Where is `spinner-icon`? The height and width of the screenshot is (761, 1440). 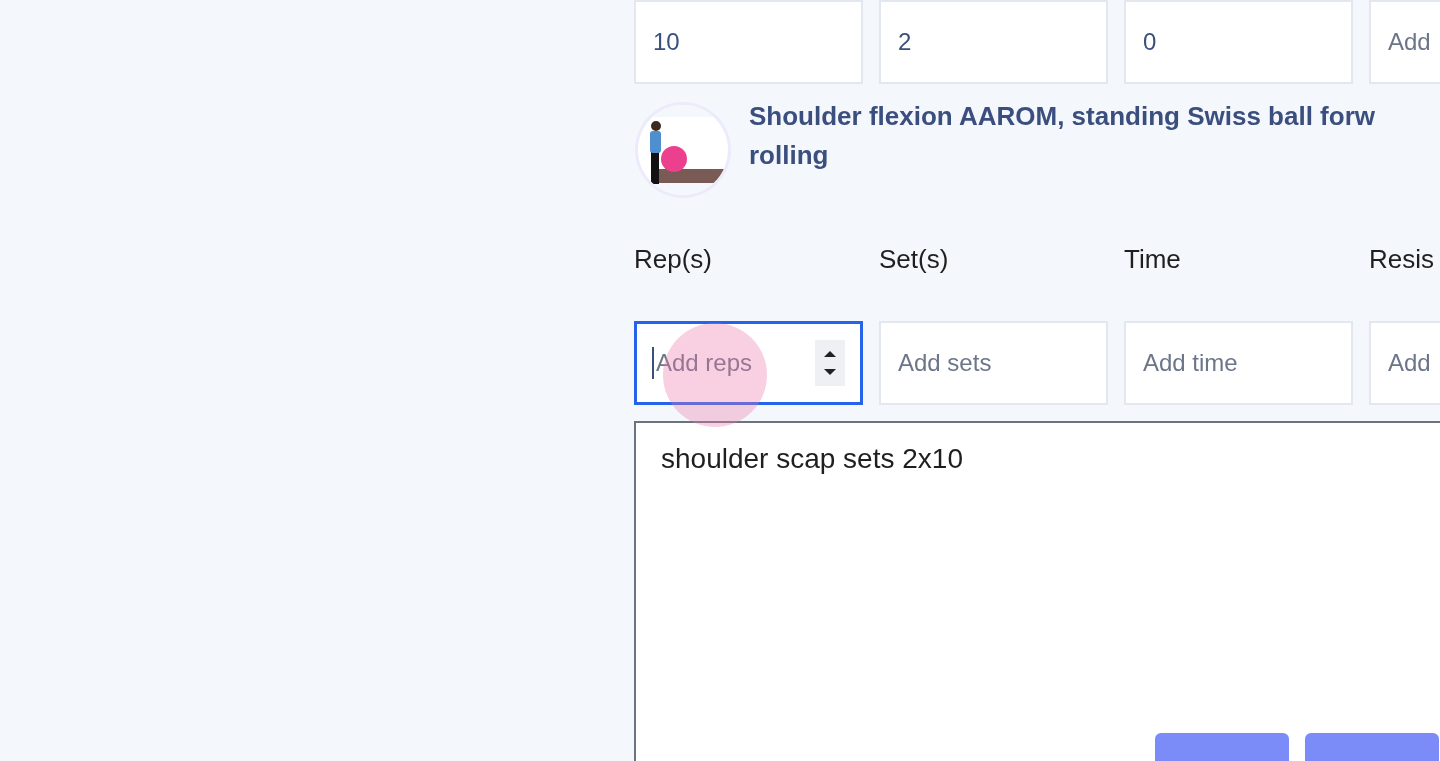 spinner-icon is located at coordinates (830, 363).